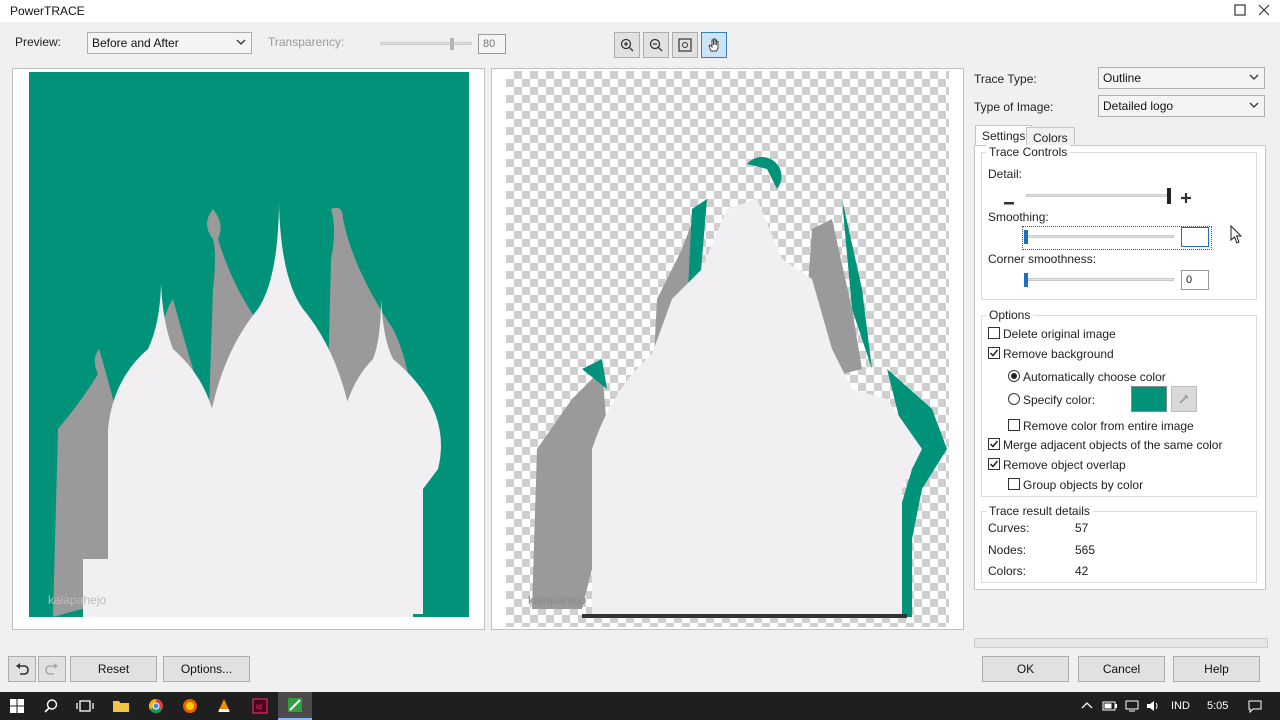 This screenshot has height=720, width=1280. I want to click on language-indicator: IND, so click(1180, 706).